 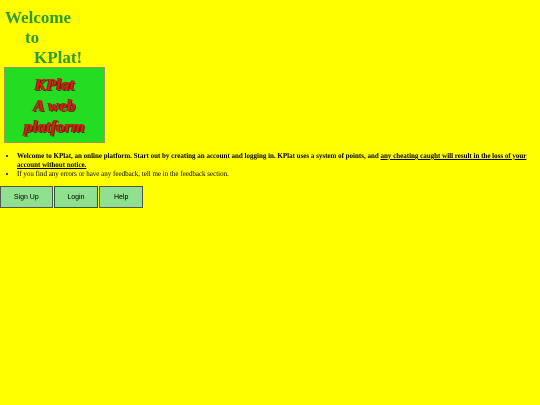 I want to click on button-bar: Sign Up Login Help, so click(x=72, y=197).